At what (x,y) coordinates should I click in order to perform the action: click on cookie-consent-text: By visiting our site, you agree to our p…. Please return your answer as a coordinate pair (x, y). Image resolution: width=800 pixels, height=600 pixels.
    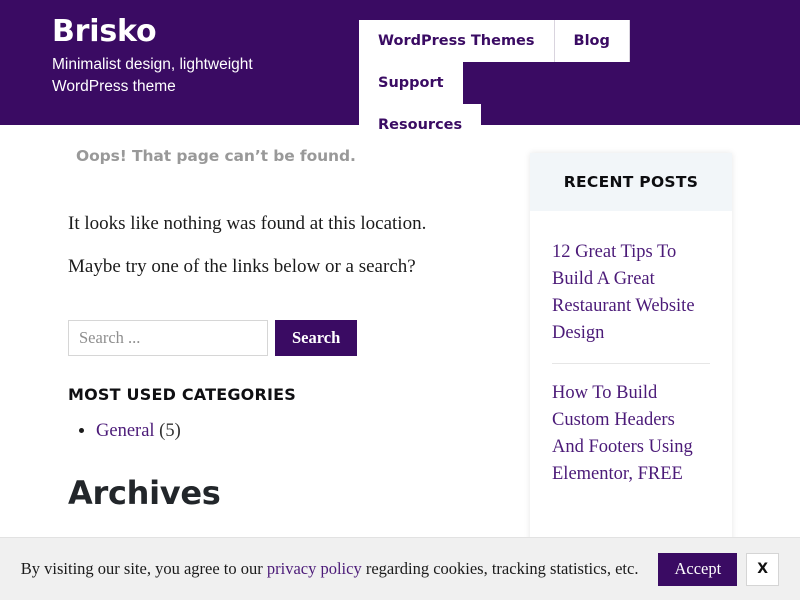
    Looking at the image, I should click on (330, 569).